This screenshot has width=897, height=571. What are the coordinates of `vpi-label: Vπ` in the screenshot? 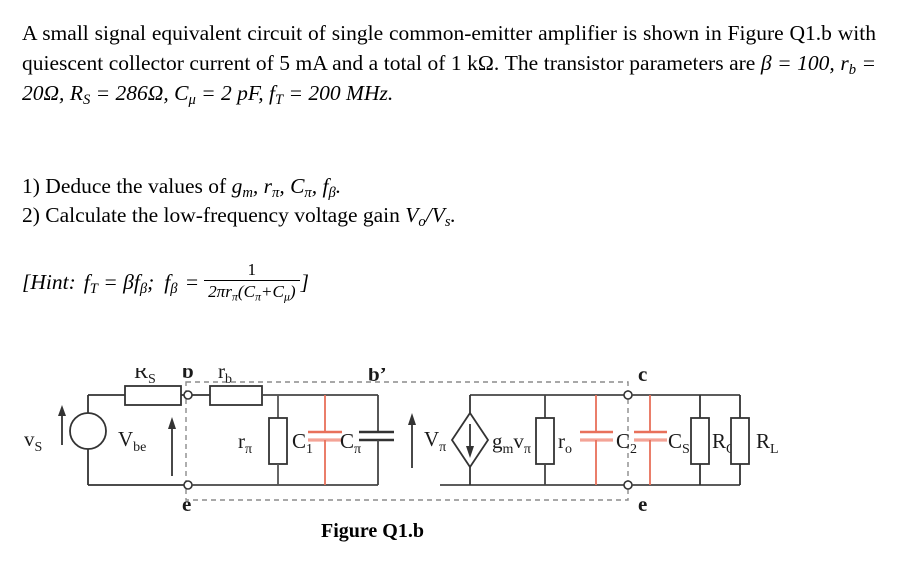 It's located at (435, 441).